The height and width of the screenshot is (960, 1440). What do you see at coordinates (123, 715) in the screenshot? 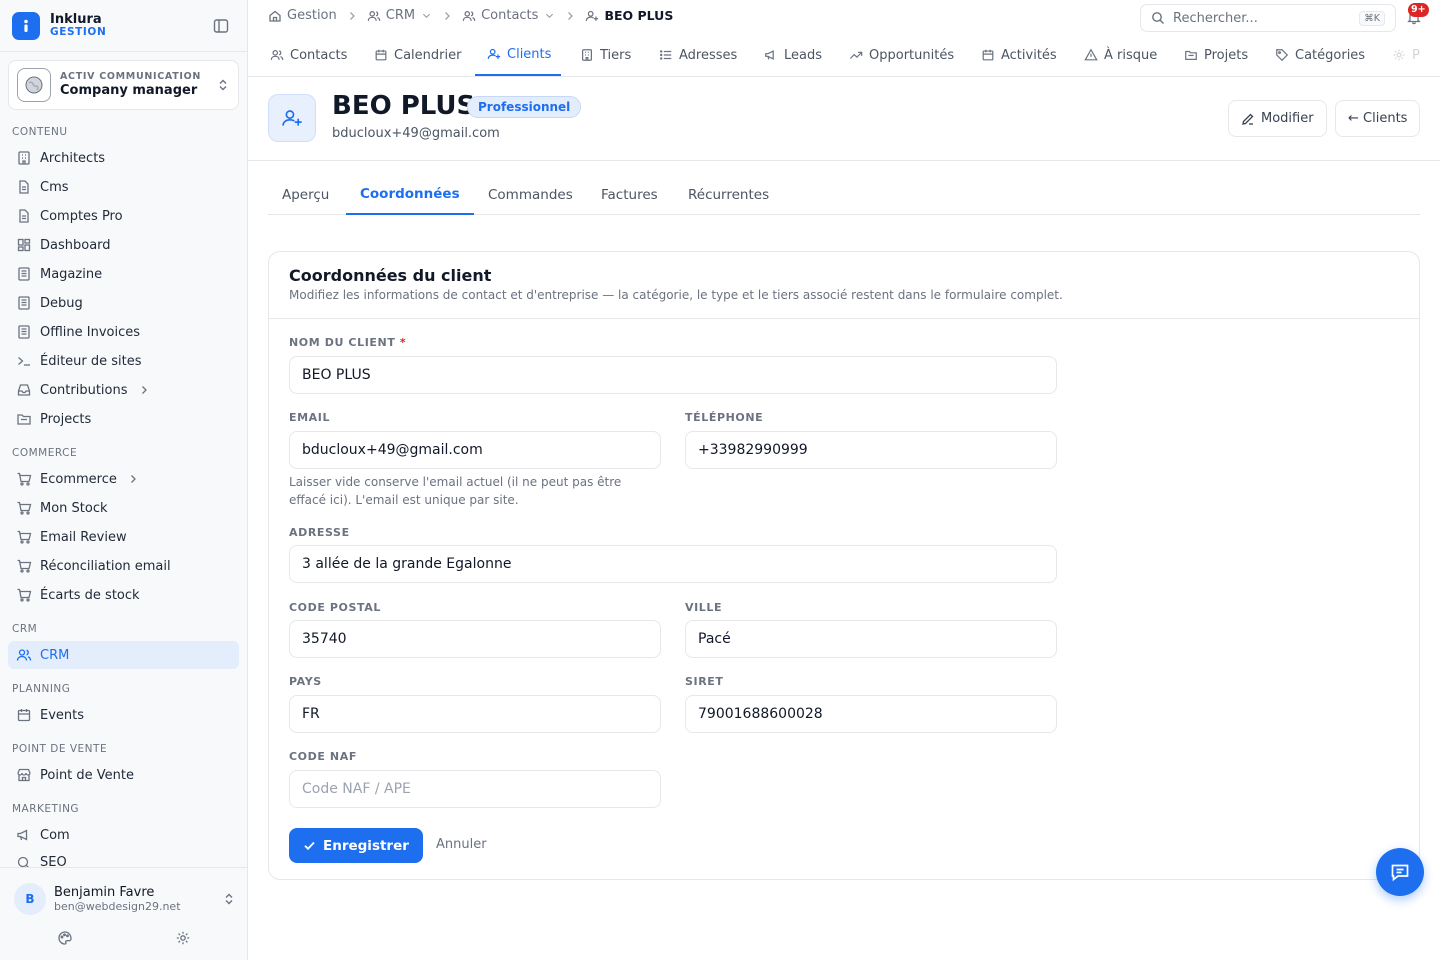
I see `sidebar-item-events: Events` at bounding box center [123, 715].